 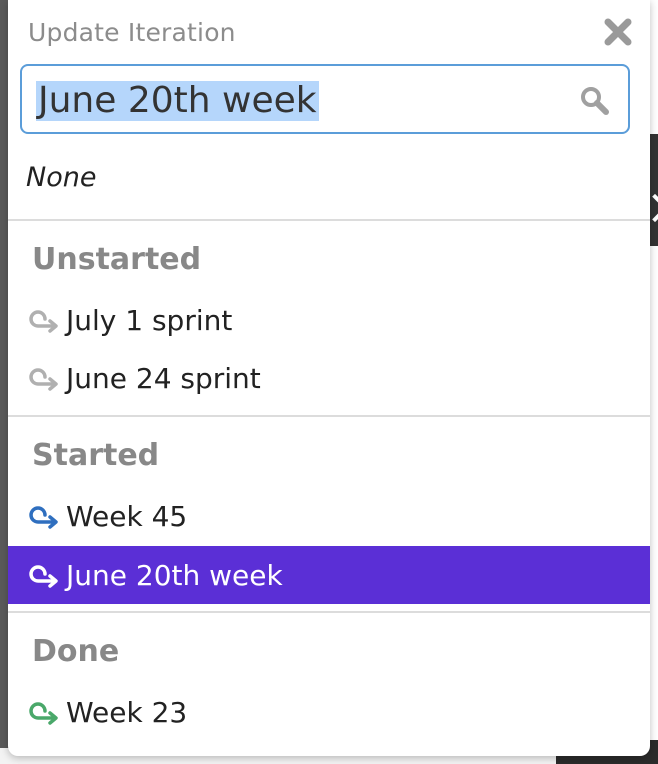 What do you see at coordinates (329, 516) in the screenshot?
I see `iteration-option: Week 45` at bounding box center [329, 516].